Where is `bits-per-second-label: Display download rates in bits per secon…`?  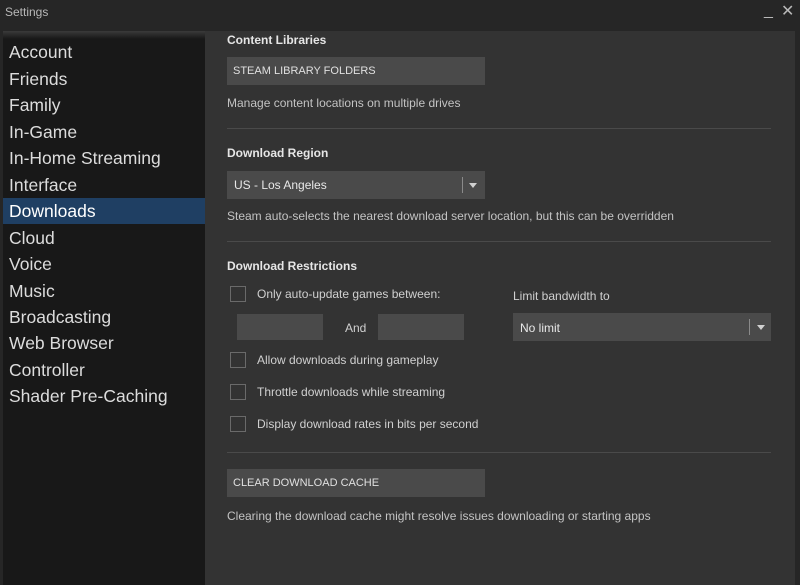
bits-per-second-label: Display download rates in bits per secon… is located at coordinates (368, 424).